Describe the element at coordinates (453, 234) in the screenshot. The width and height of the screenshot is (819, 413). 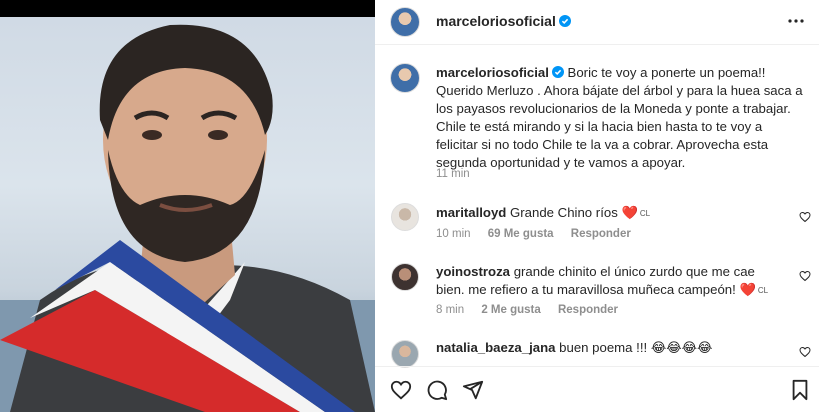
I see `comment-time: 10 min` at that location.